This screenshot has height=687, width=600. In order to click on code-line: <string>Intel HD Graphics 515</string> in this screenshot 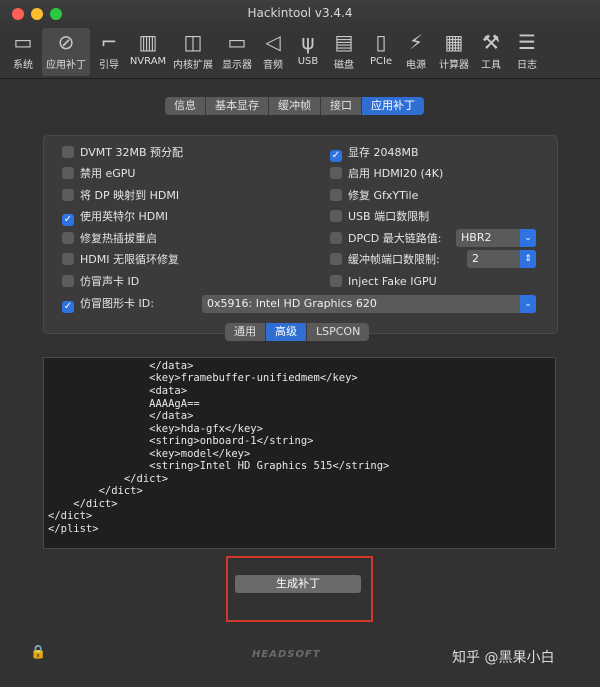, I will do `click(219, 466)`.